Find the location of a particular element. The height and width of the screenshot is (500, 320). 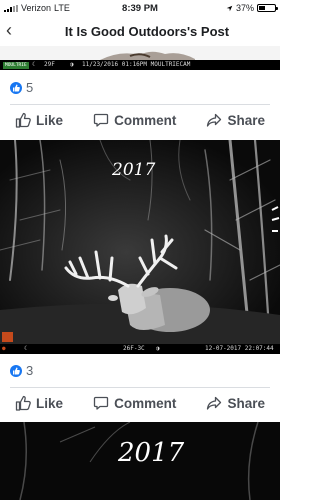

camera-datetime-2: 12-07-2017 22:07:44 is located at coordinates (239, 348).